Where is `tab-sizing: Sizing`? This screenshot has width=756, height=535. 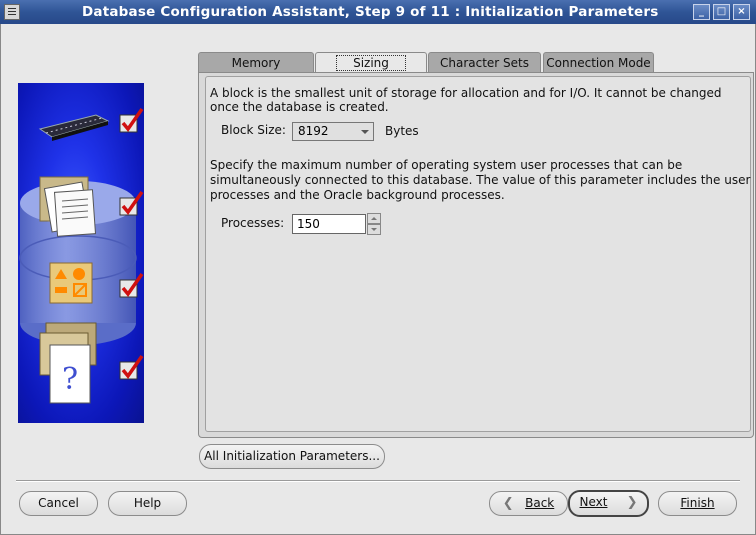 tab-sizing: Sizing is located at coordinates (371, 62).